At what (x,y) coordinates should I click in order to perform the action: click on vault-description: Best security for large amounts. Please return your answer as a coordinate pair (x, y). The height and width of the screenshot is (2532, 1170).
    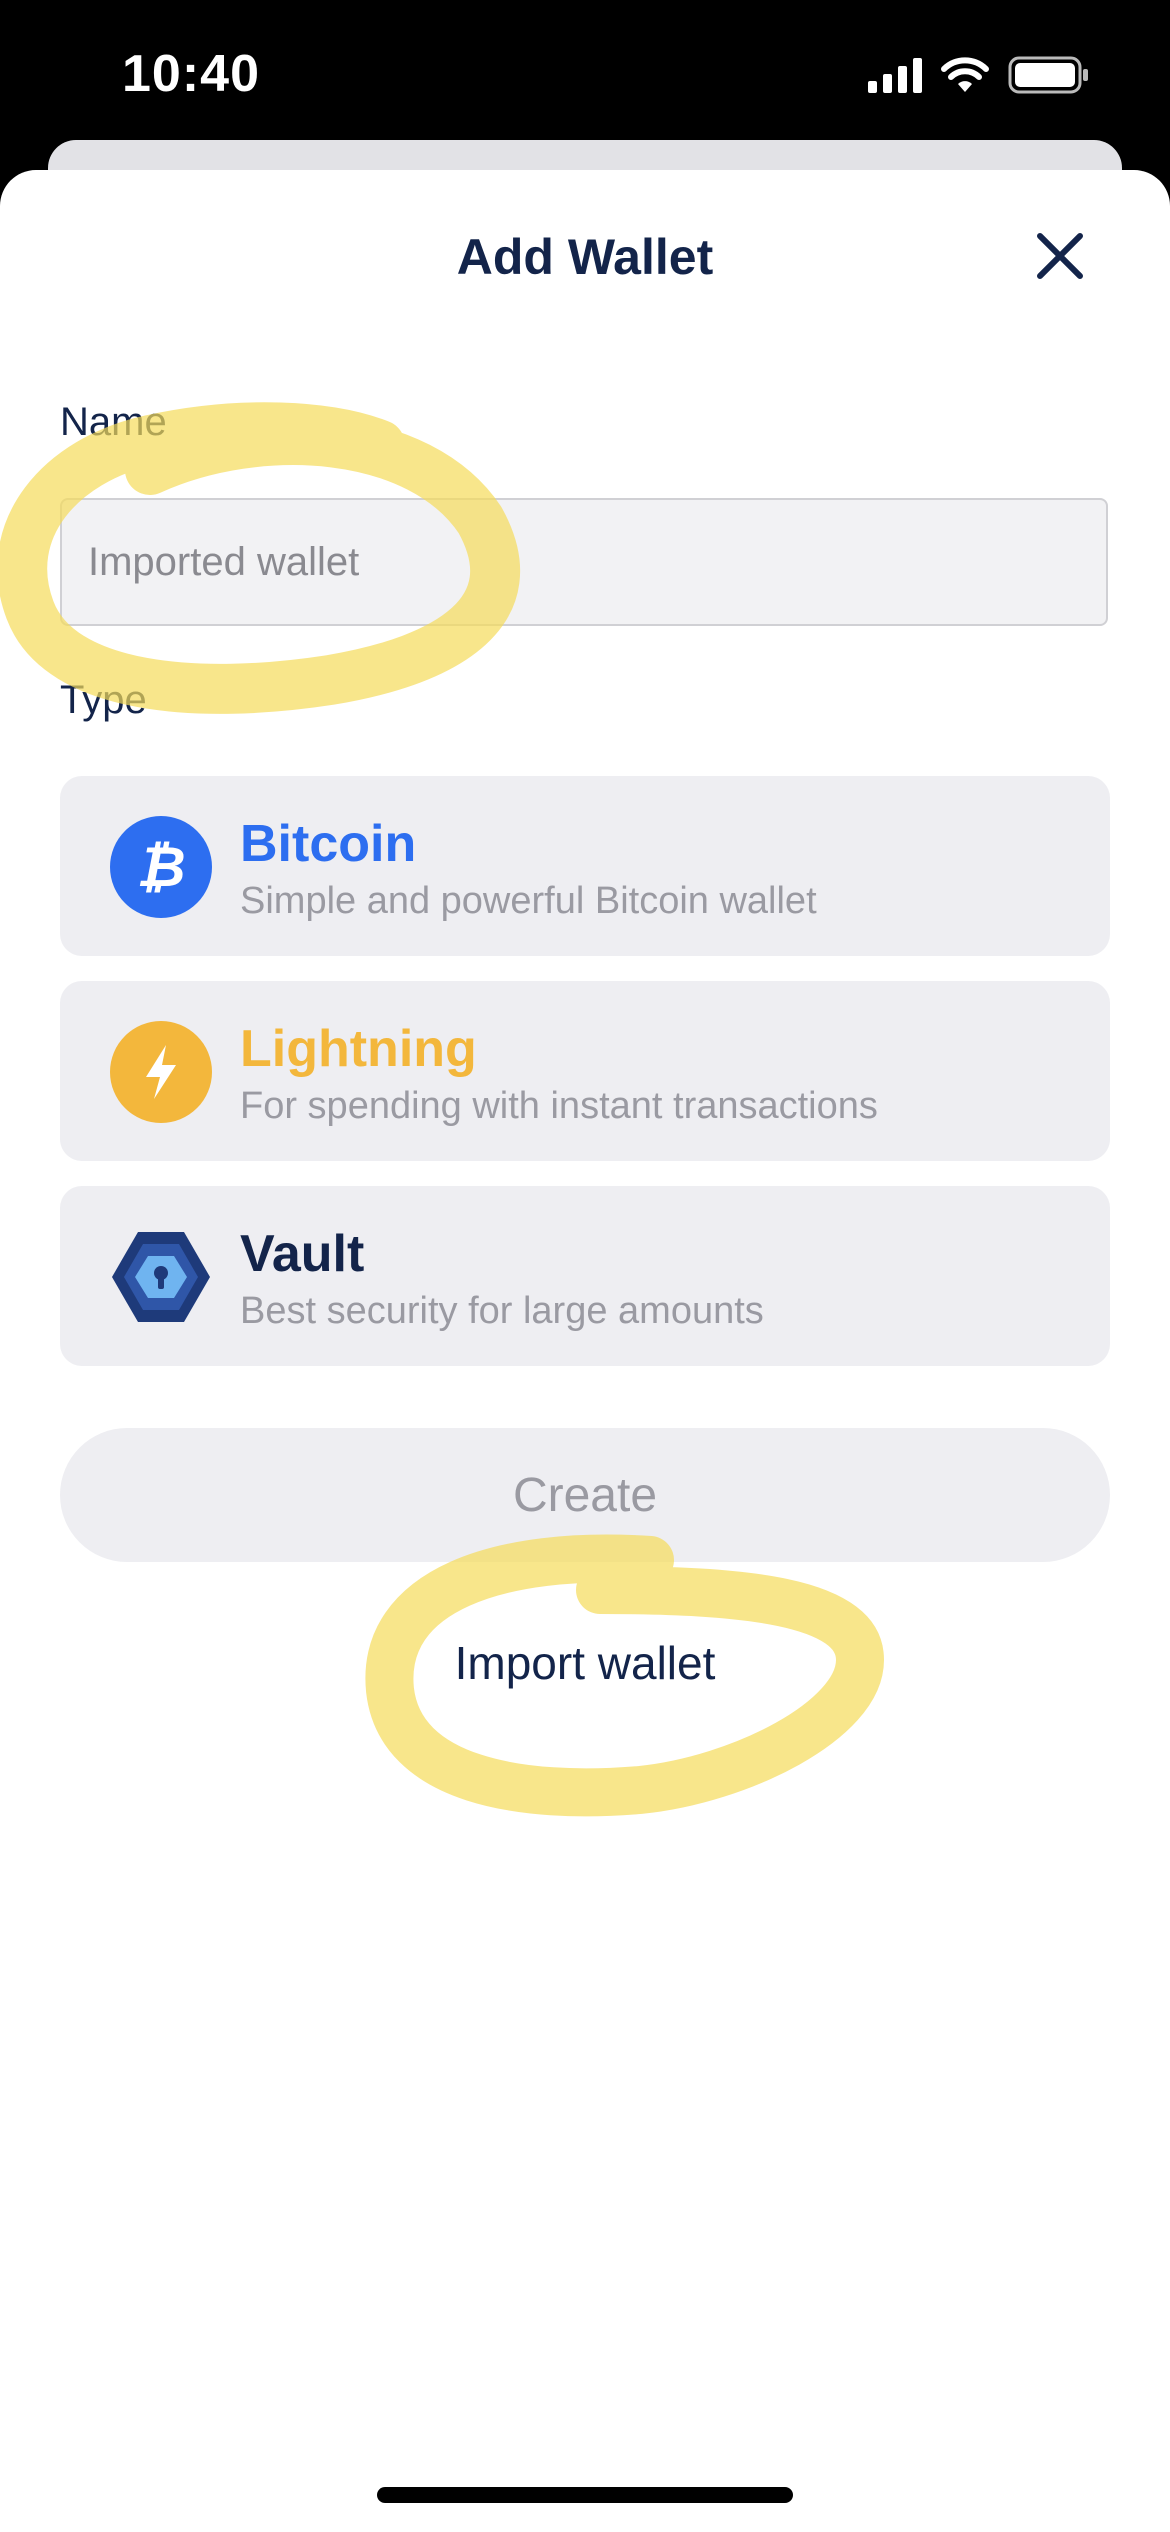
    Looking at the image, I should click on (502, 1311).